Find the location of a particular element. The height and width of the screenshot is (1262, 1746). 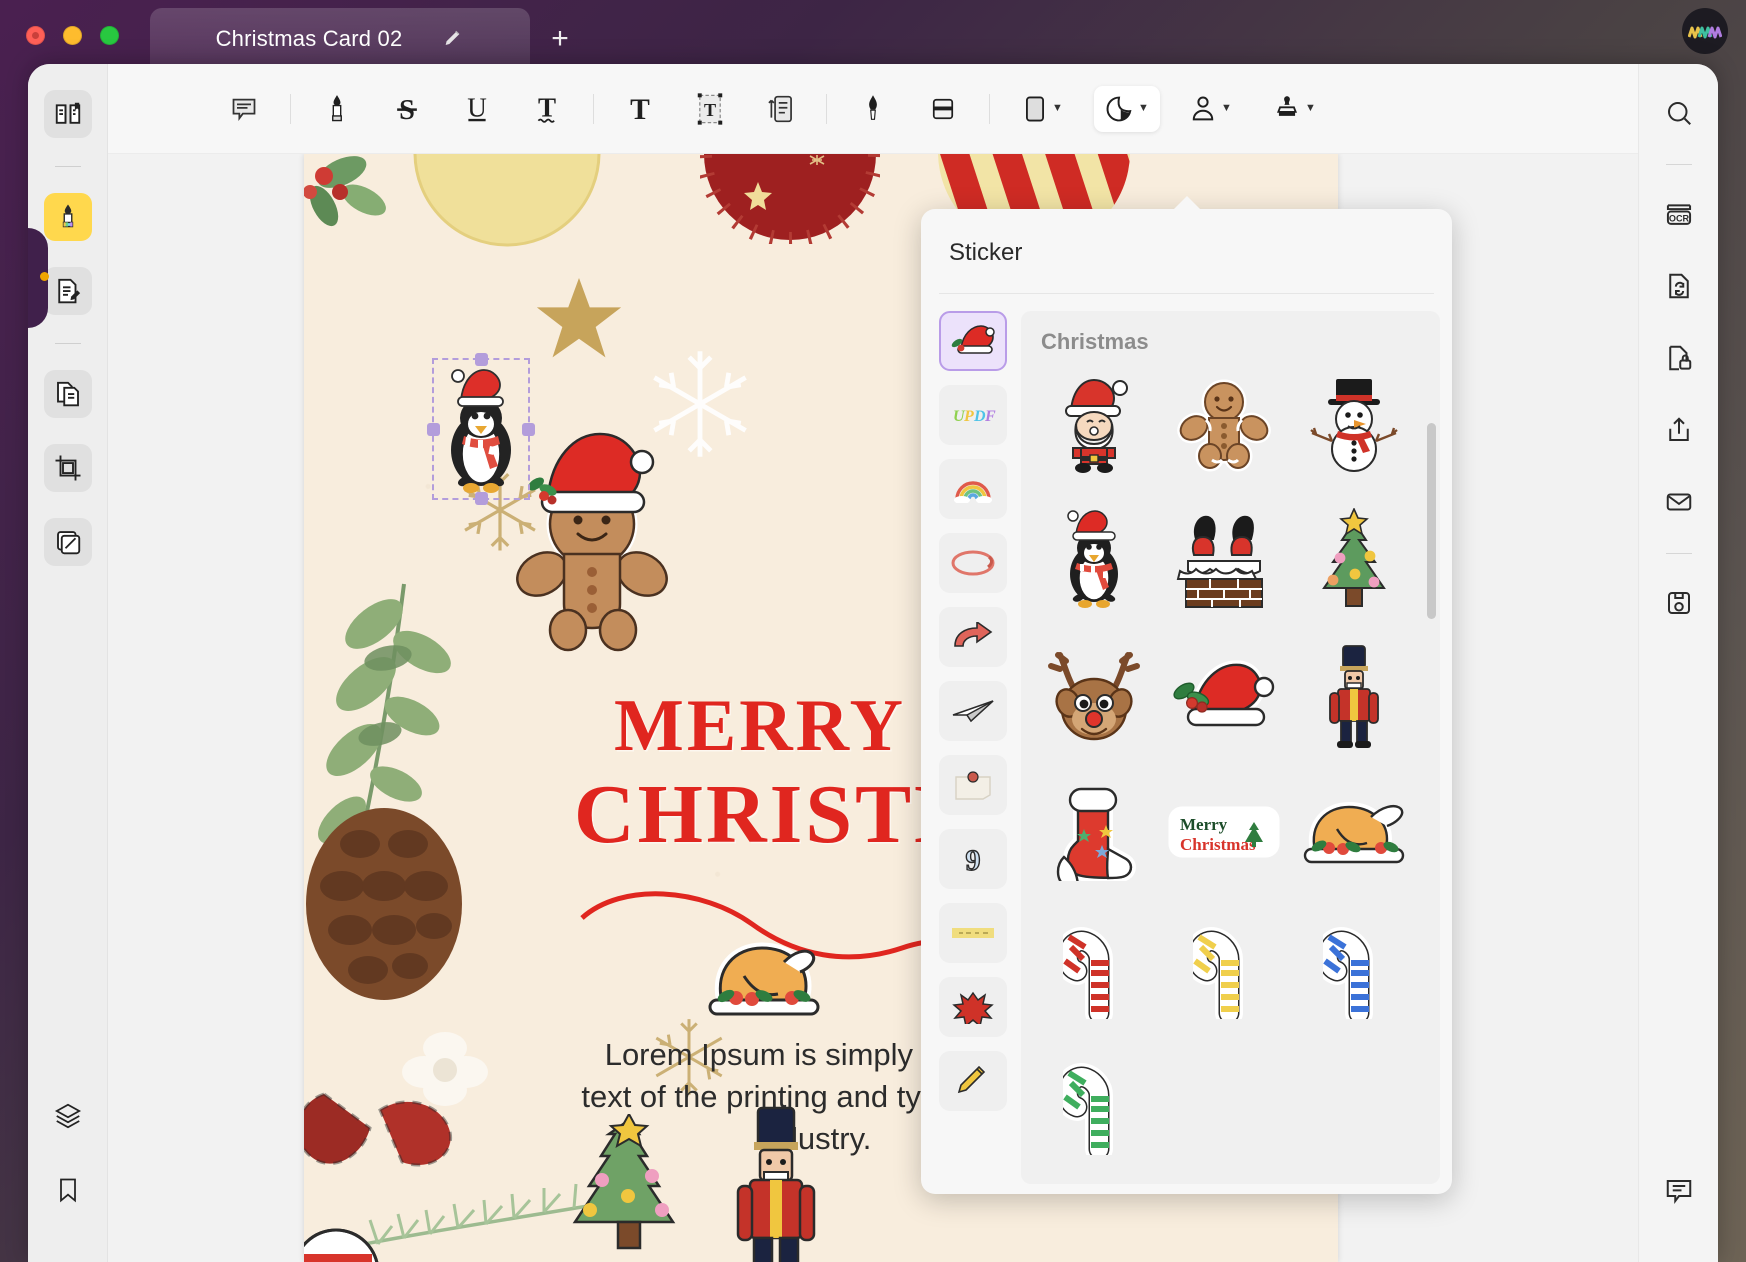

sticker-christmas-tree is located at coordinates (1354, 560).